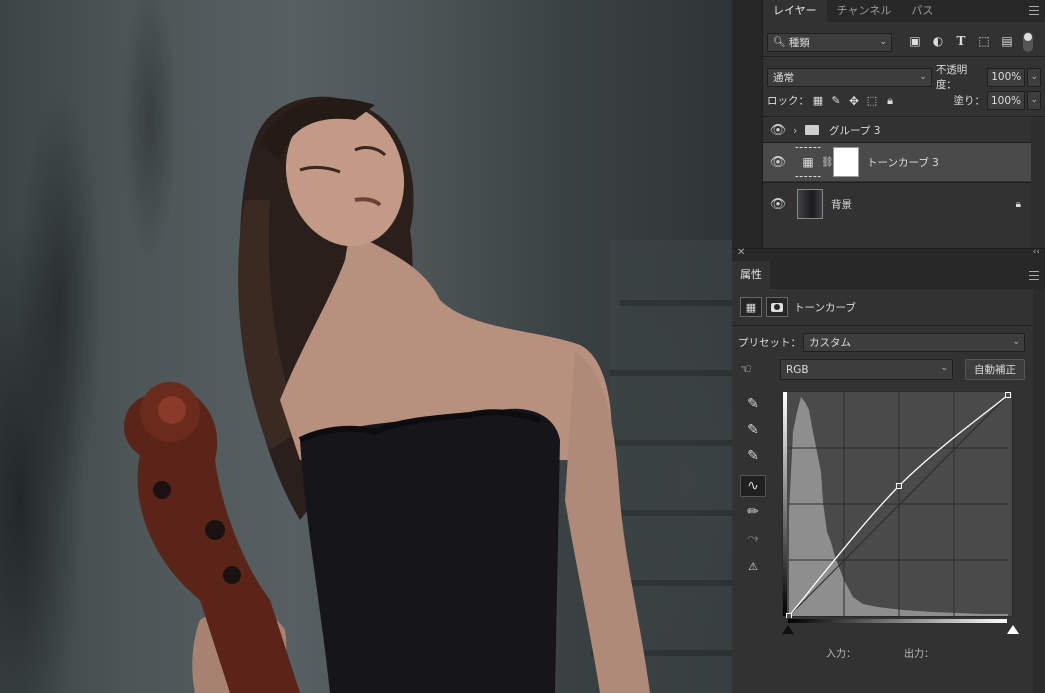 This screenshot has width=1045, height=693. Describe the element at coordinates (753, 404) in the screenshot. I see `set-black-point-eyedropper-icon: ✎` at that location.